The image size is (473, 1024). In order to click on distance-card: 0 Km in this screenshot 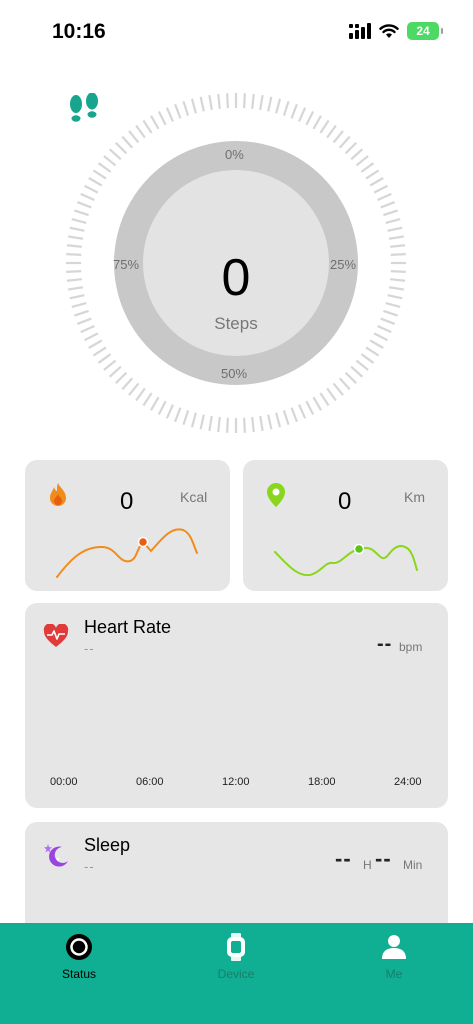, I will do `click(345, 525)`.